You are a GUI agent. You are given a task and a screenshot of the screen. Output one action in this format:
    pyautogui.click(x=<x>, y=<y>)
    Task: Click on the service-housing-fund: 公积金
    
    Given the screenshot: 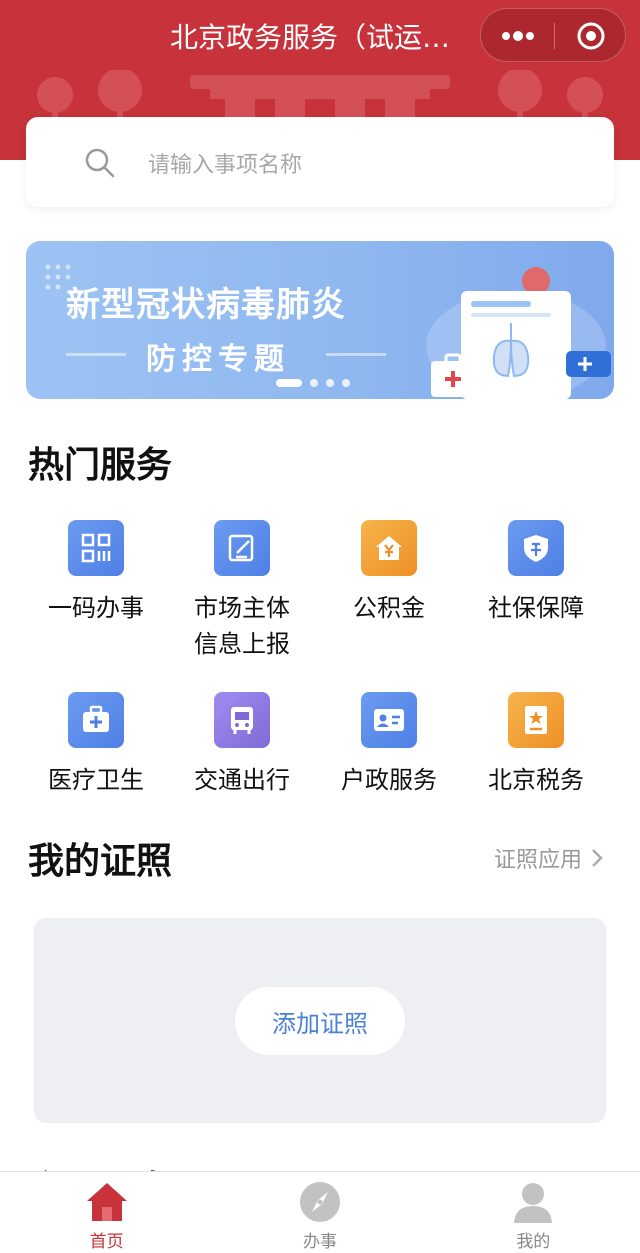 What is the action you would take?
    pyautogui.click(x=389, y=573)
    